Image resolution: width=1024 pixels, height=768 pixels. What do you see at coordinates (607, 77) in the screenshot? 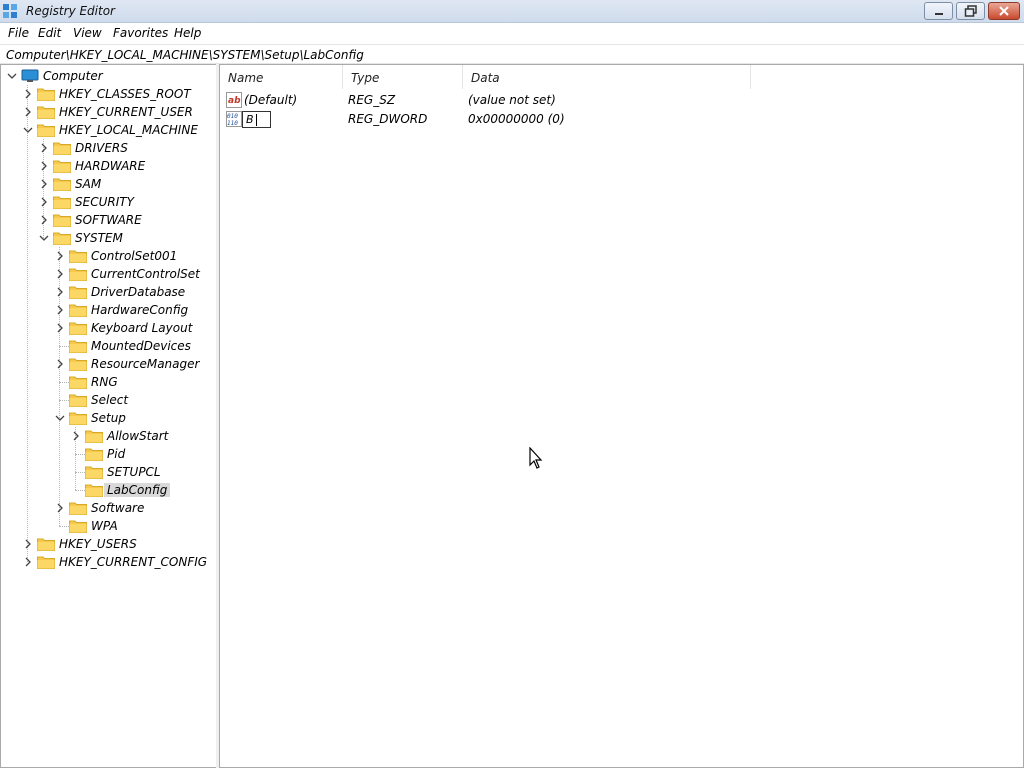
I see `column-header-data: Data` at bounding box center [607, 77].